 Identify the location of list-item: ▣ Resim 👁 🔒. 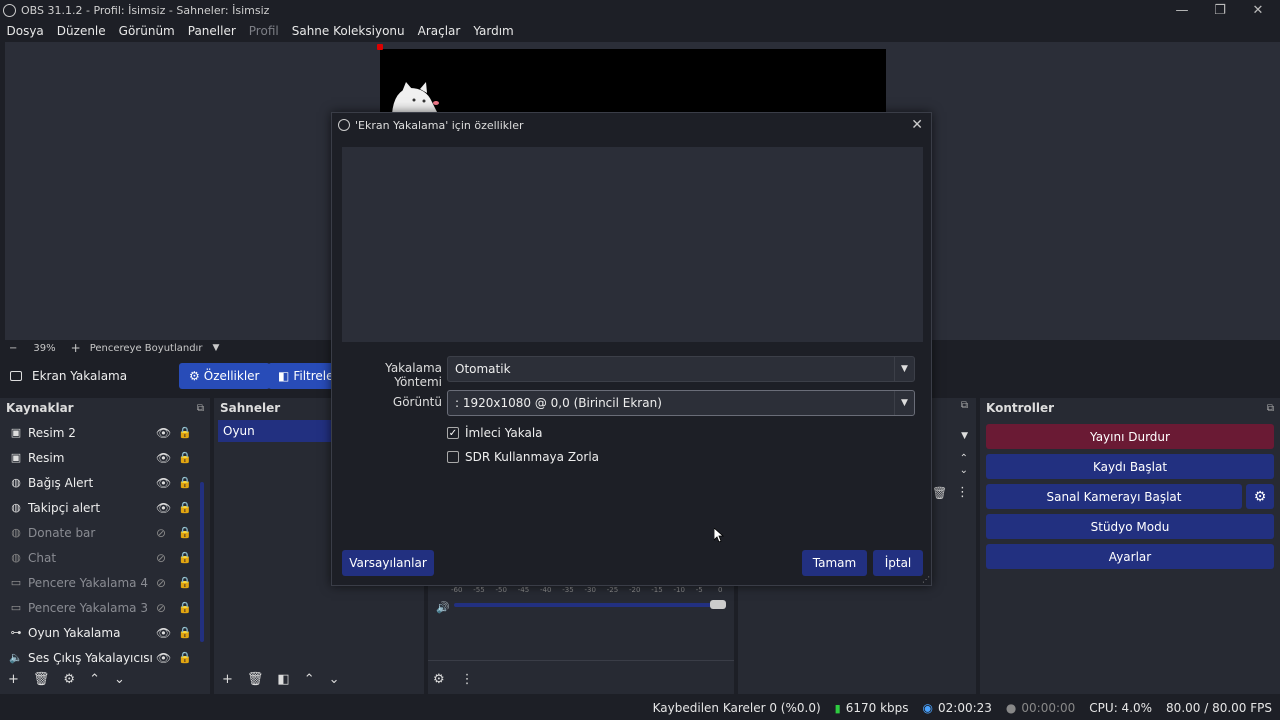
(100, 457).